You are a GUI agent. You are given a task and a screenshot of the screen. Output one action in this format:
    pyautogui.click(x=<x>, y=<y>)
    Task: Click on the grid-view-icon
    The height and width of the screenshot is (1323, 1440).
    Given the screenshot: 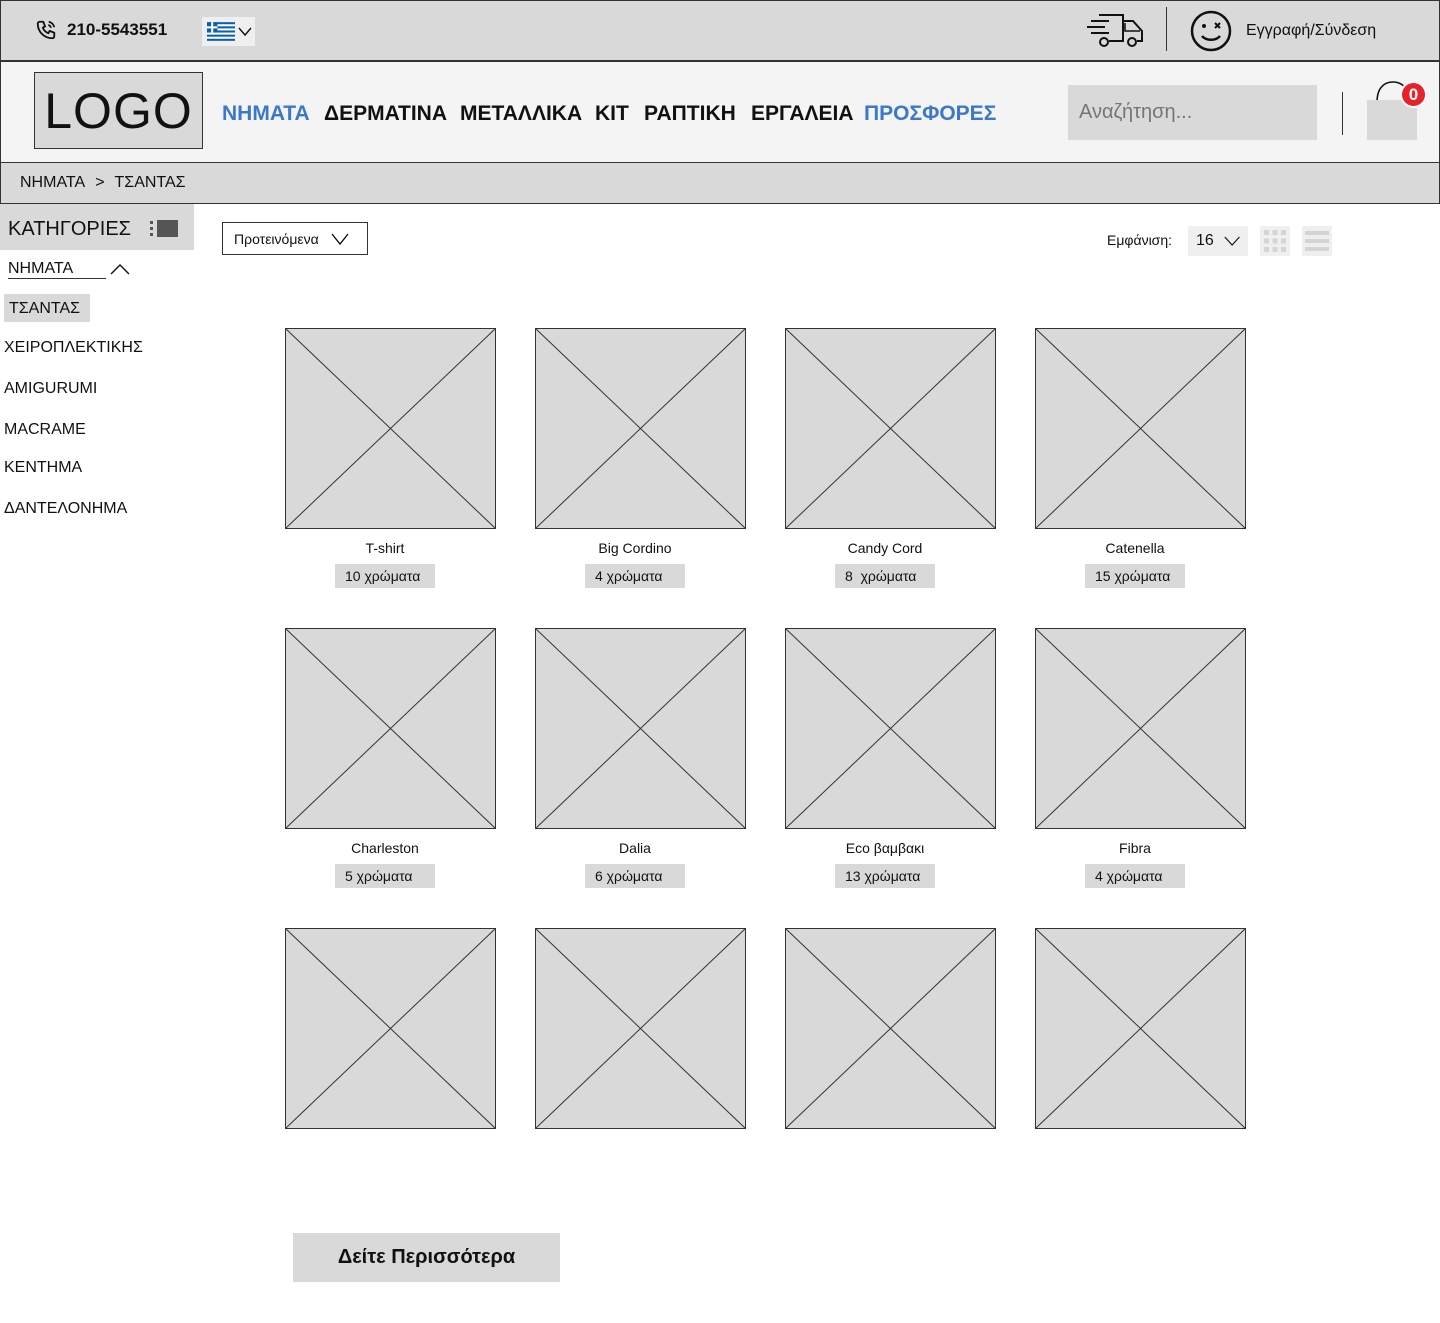 What is the action you would take?
    pyautogui.click(x=1275, y=241)
    